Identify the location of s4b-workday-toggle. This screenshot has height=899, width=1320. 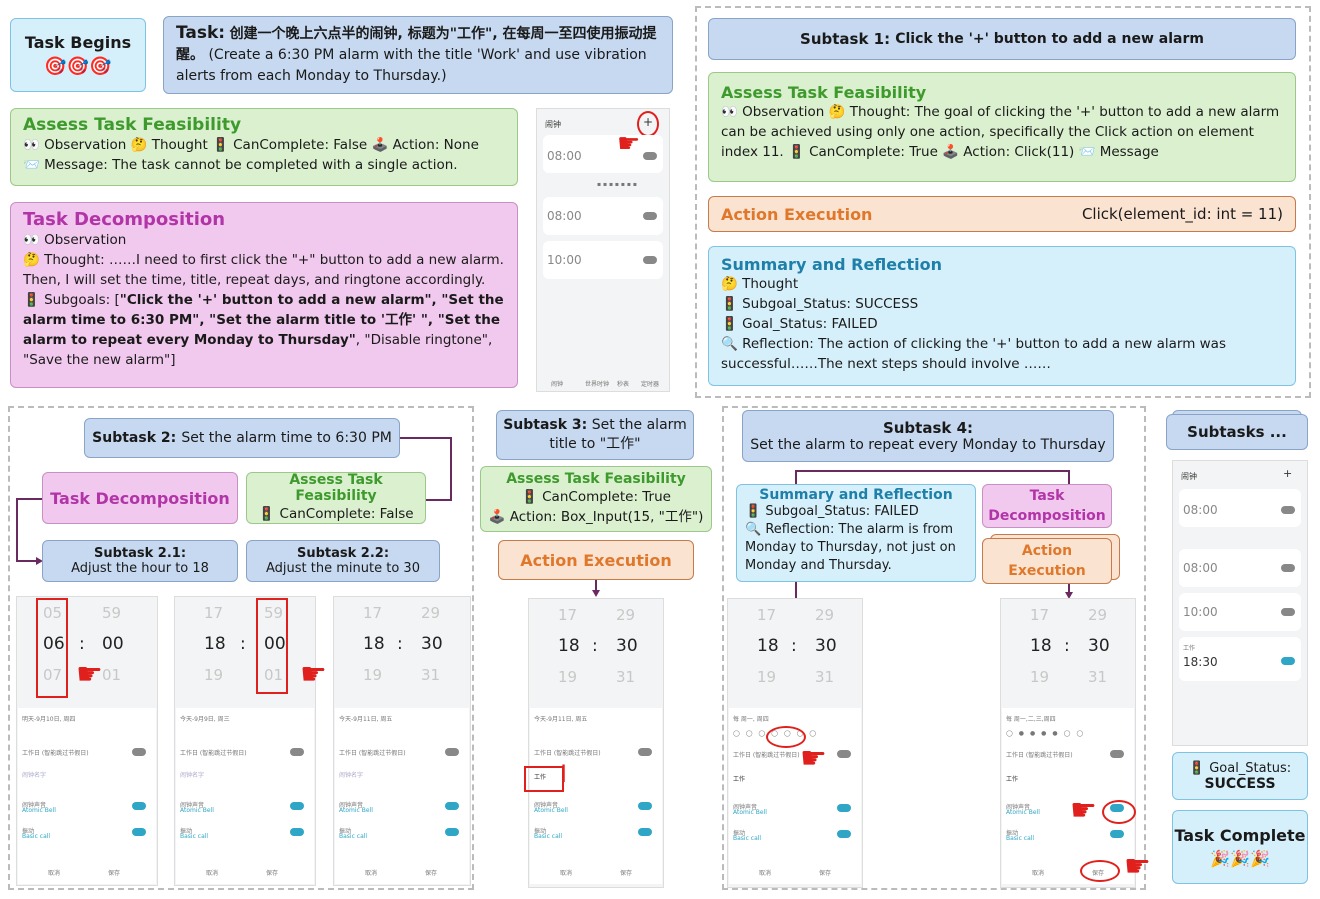
(1117, 754).